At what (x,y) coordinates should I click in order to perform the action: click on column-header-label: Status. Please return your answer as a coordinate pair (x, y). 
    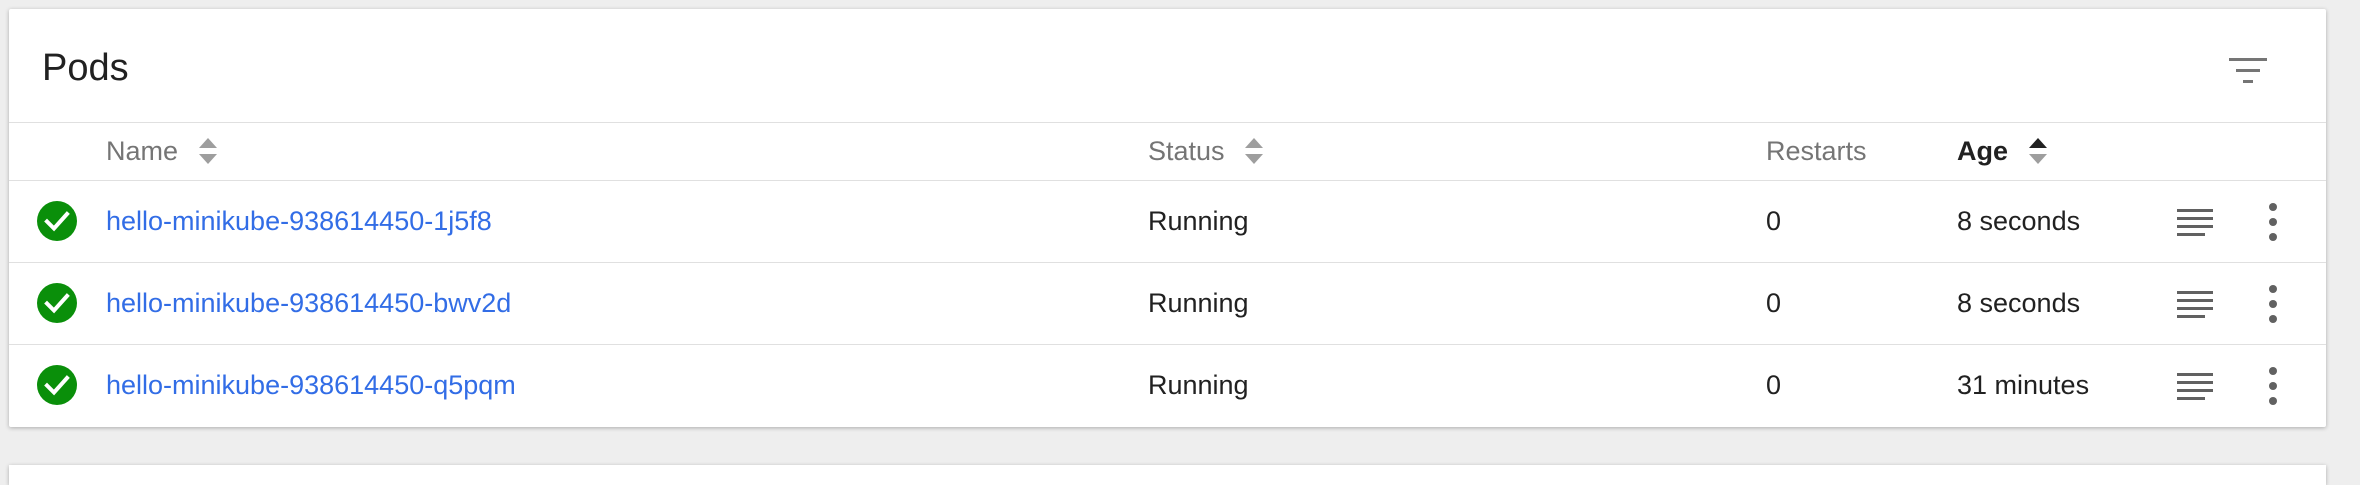
    Looking at the image, I should click on (1186, 151).